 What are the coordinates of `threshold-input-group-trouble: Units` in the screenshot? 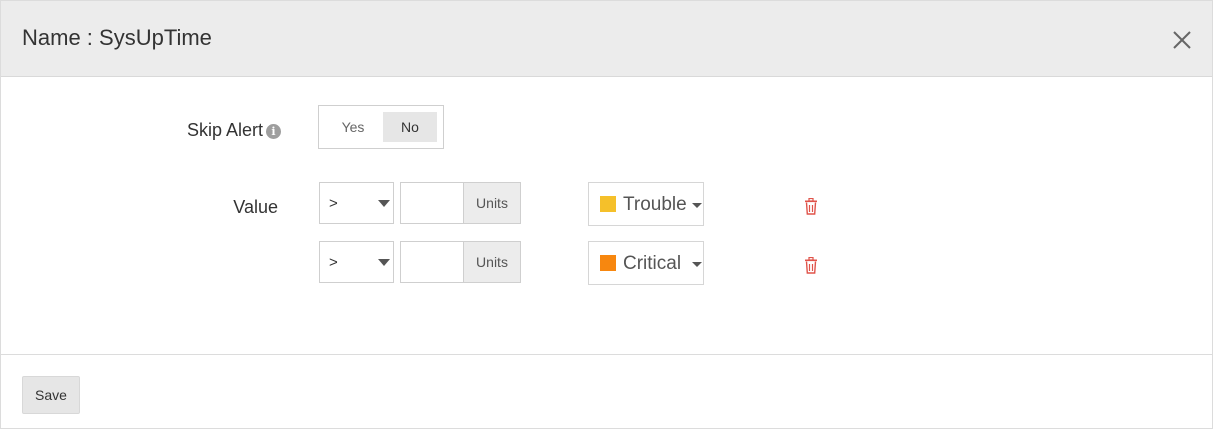 It's located at (460, 203).